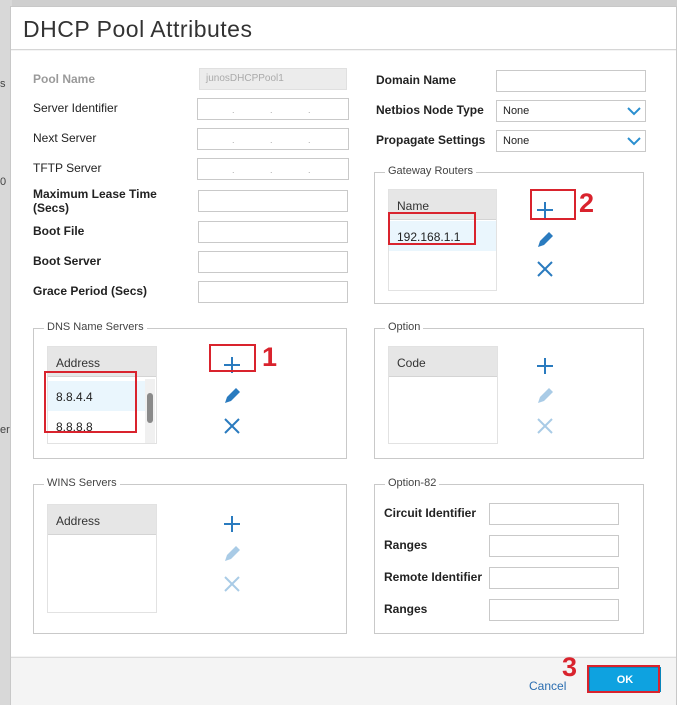  I want to click on max-lease-time-label: Maximum Lease Time, so click(95, 194).